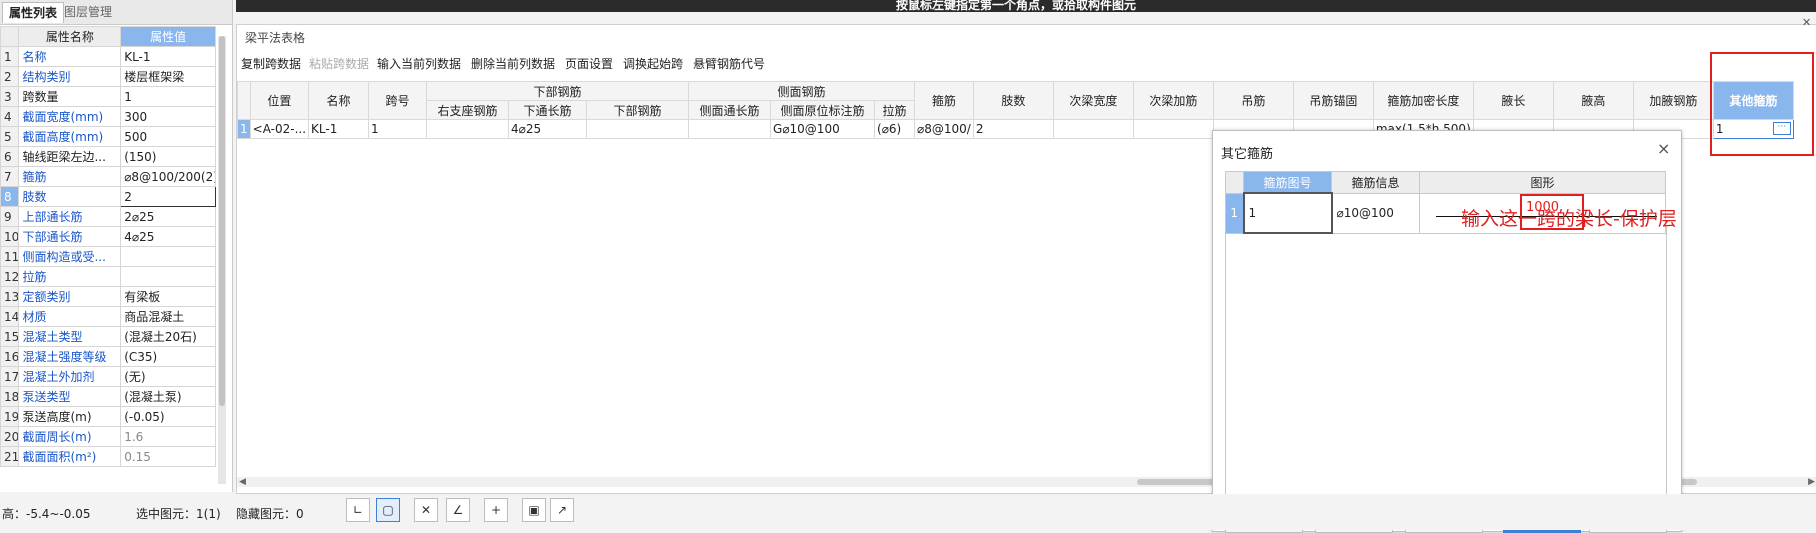 This screenshot has height=533, width=1816. What do you see at coordinates (244, 100) in the screenshot?
I see `grid-corner` at bounding box center [244, 100].